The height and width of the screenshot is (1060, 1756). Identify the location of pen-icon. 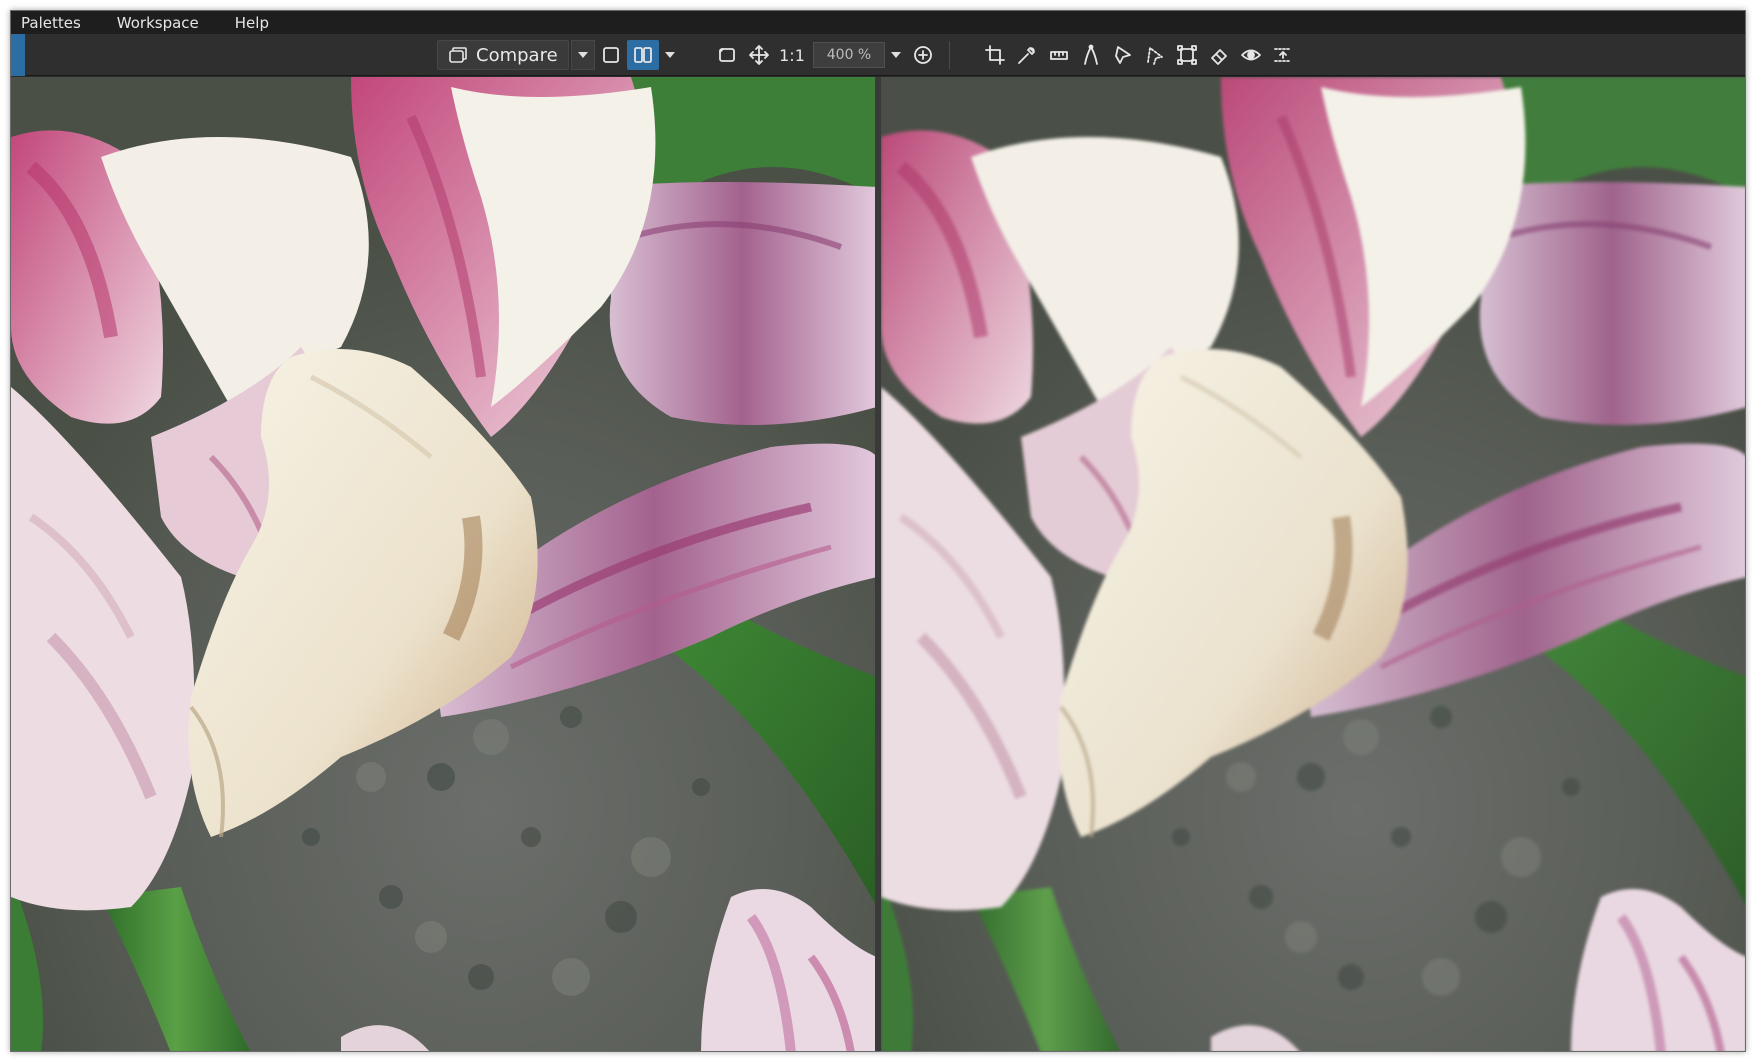
(1091, 54).